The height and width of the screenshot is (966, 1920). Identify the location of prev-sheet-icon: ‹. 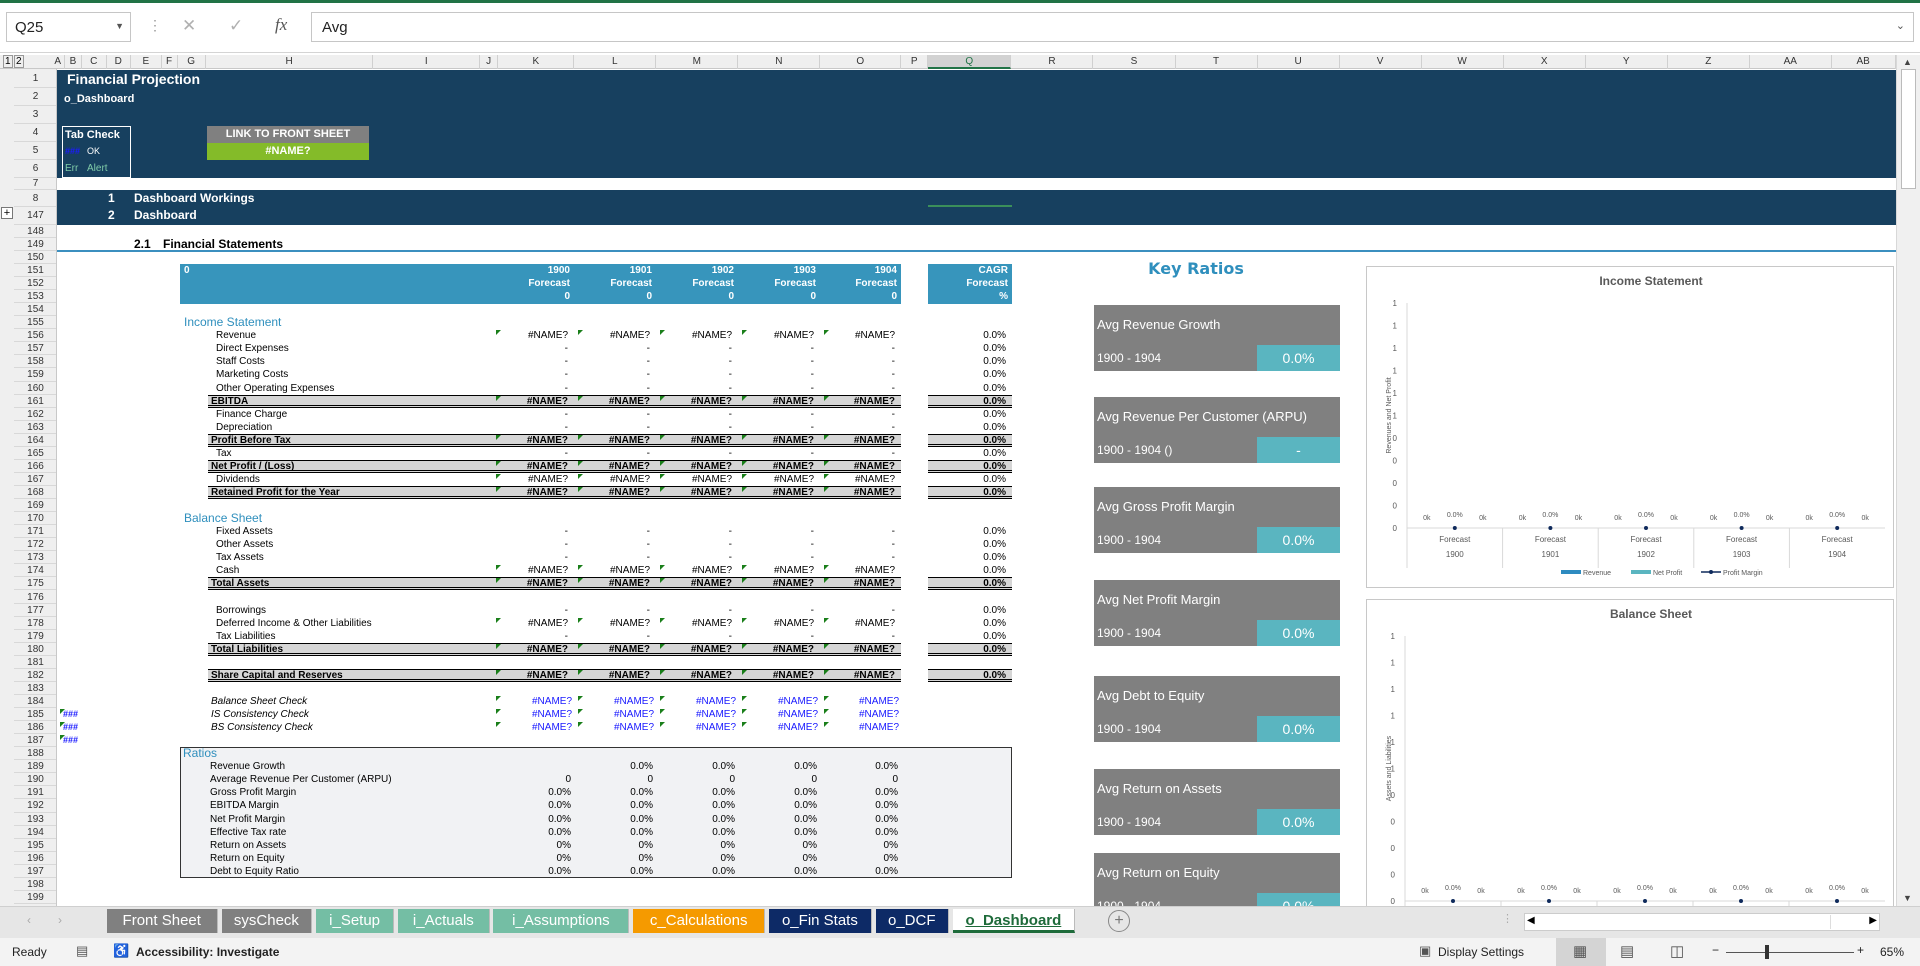
(29, 920).